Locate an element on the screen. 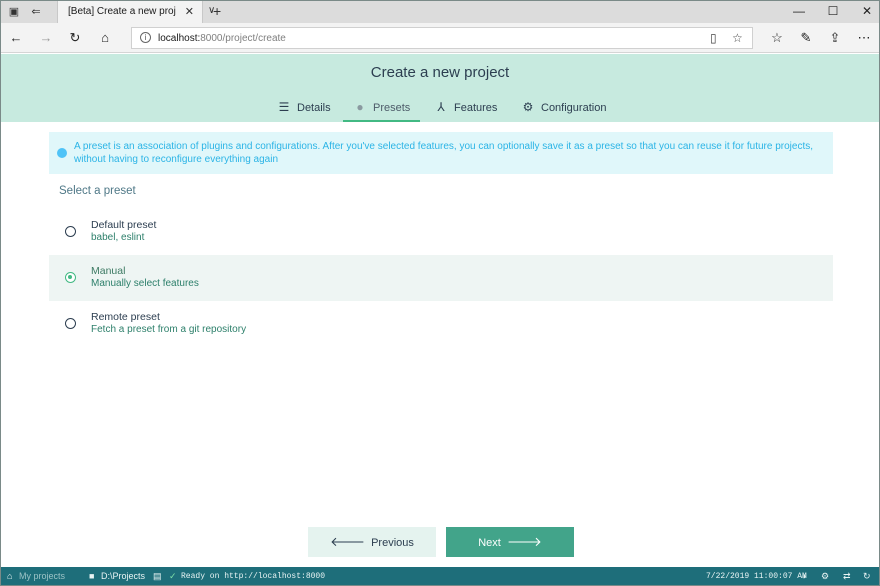  tab-presets: ● Presets is located at coordinates (382, 109).